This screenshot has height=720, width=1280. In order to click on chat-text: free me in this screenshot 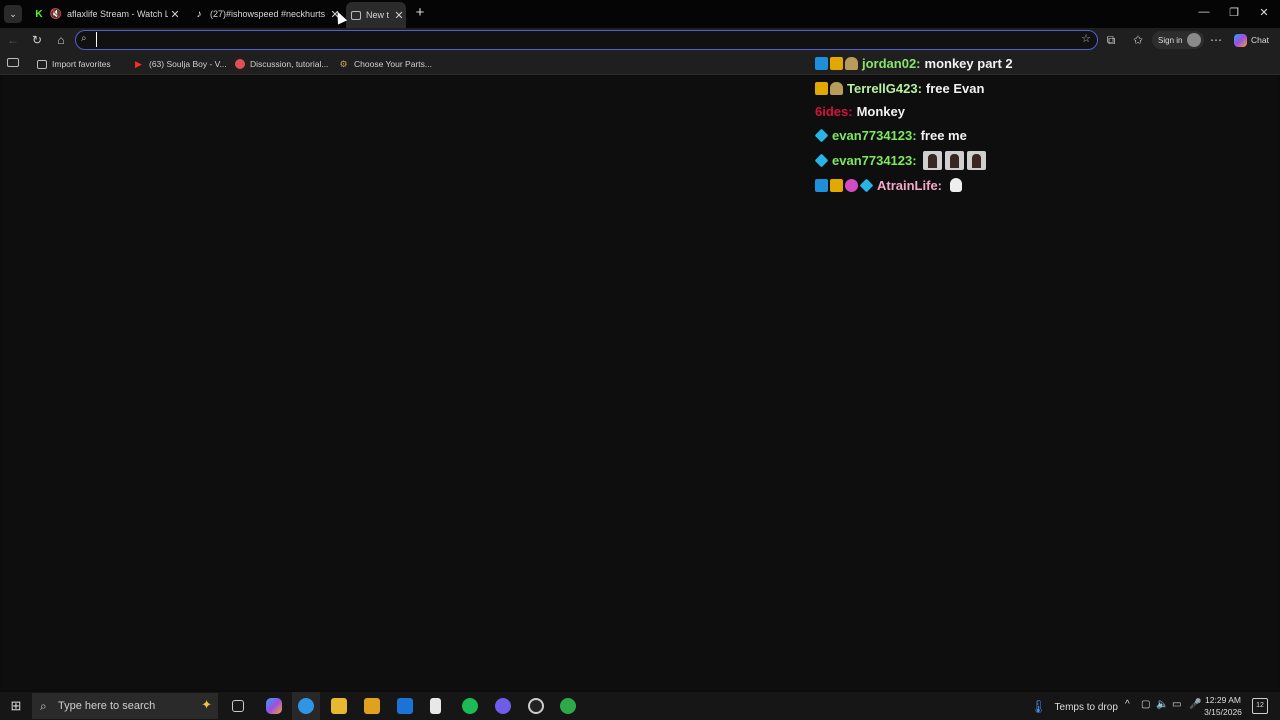, I will do `click(943, 135)`.